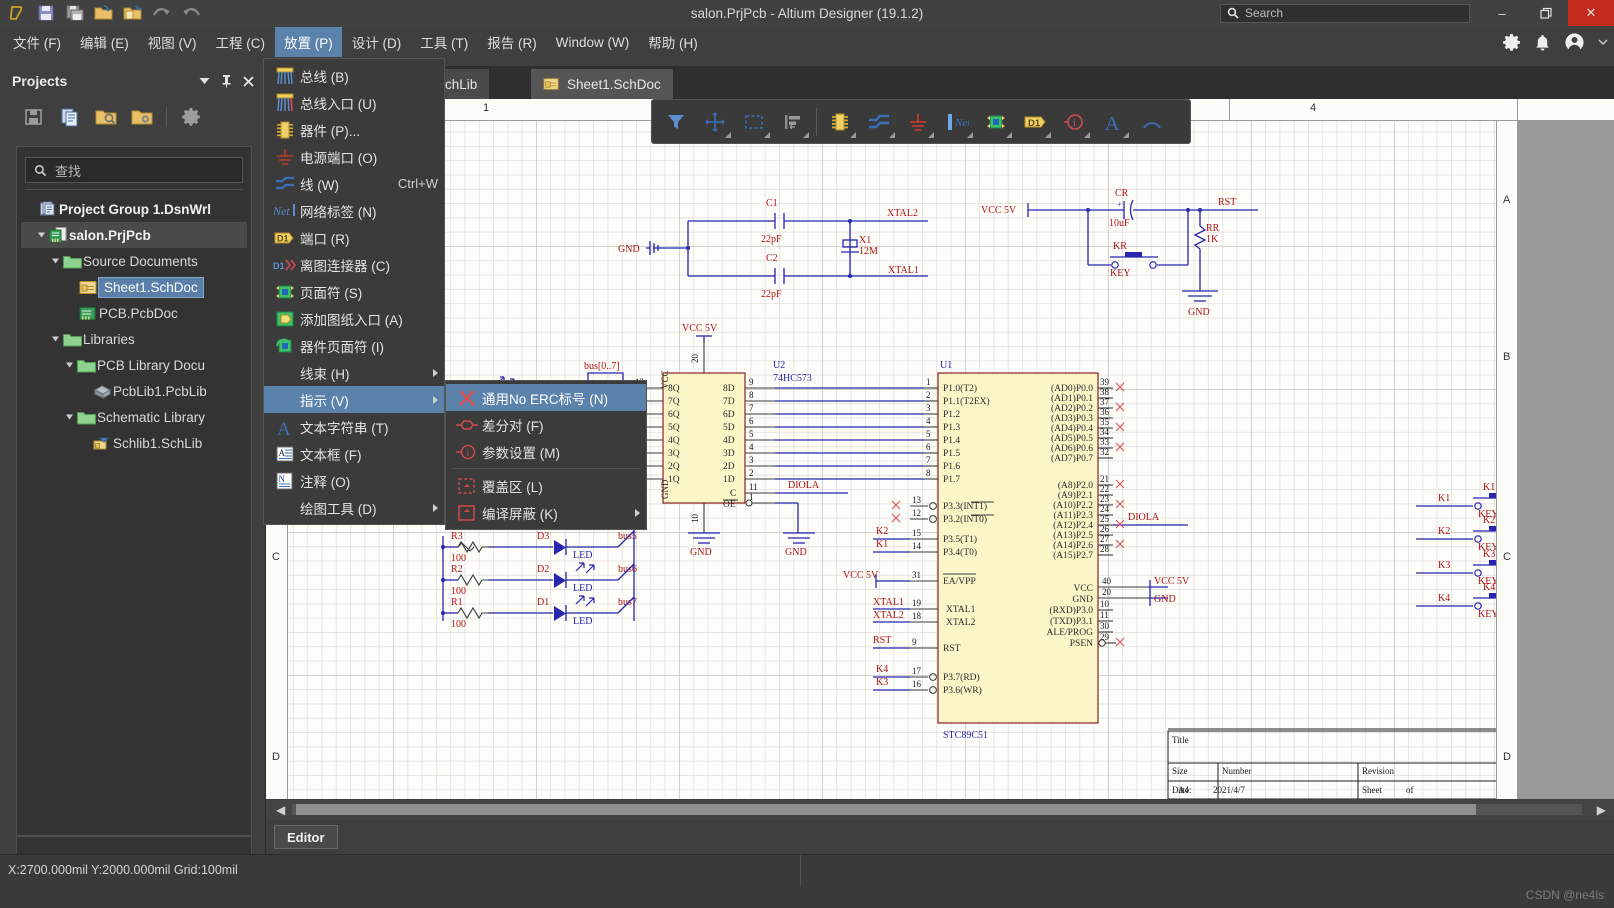 The image size is (1614, 908). Describe the element at coordinates (37, 42) in the screenshot. I see `menu-file: 文件 (F)` at that location.